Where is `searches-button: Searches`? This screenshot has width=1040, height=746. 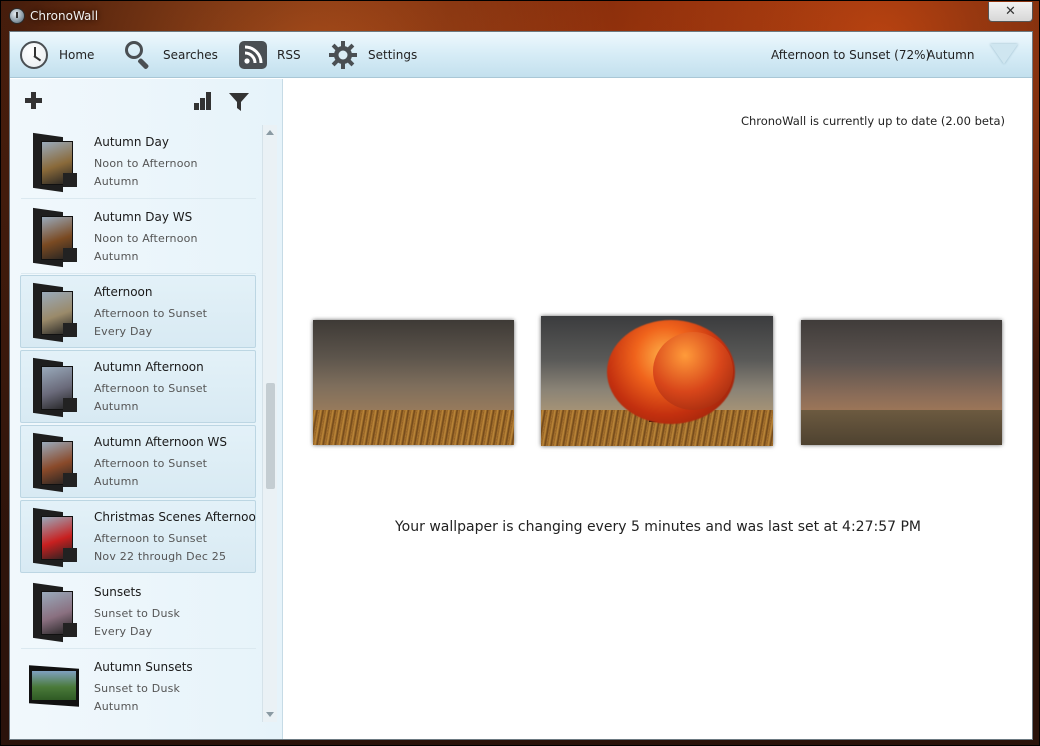
searches-button: Searches is located at coordinates (170, 55).